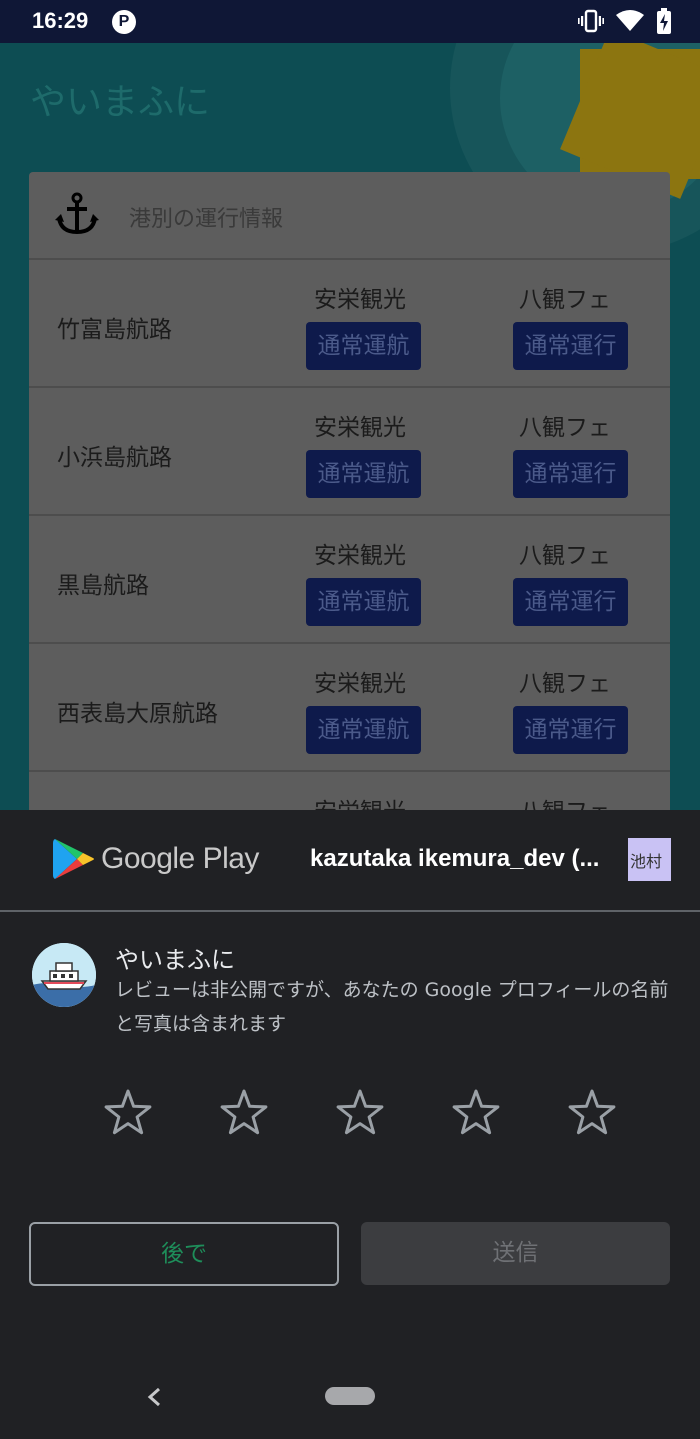  Describe the element at coordinates (206, 219) in the screenshot. I see `card-header-label: 港別の運行情報` at that location.